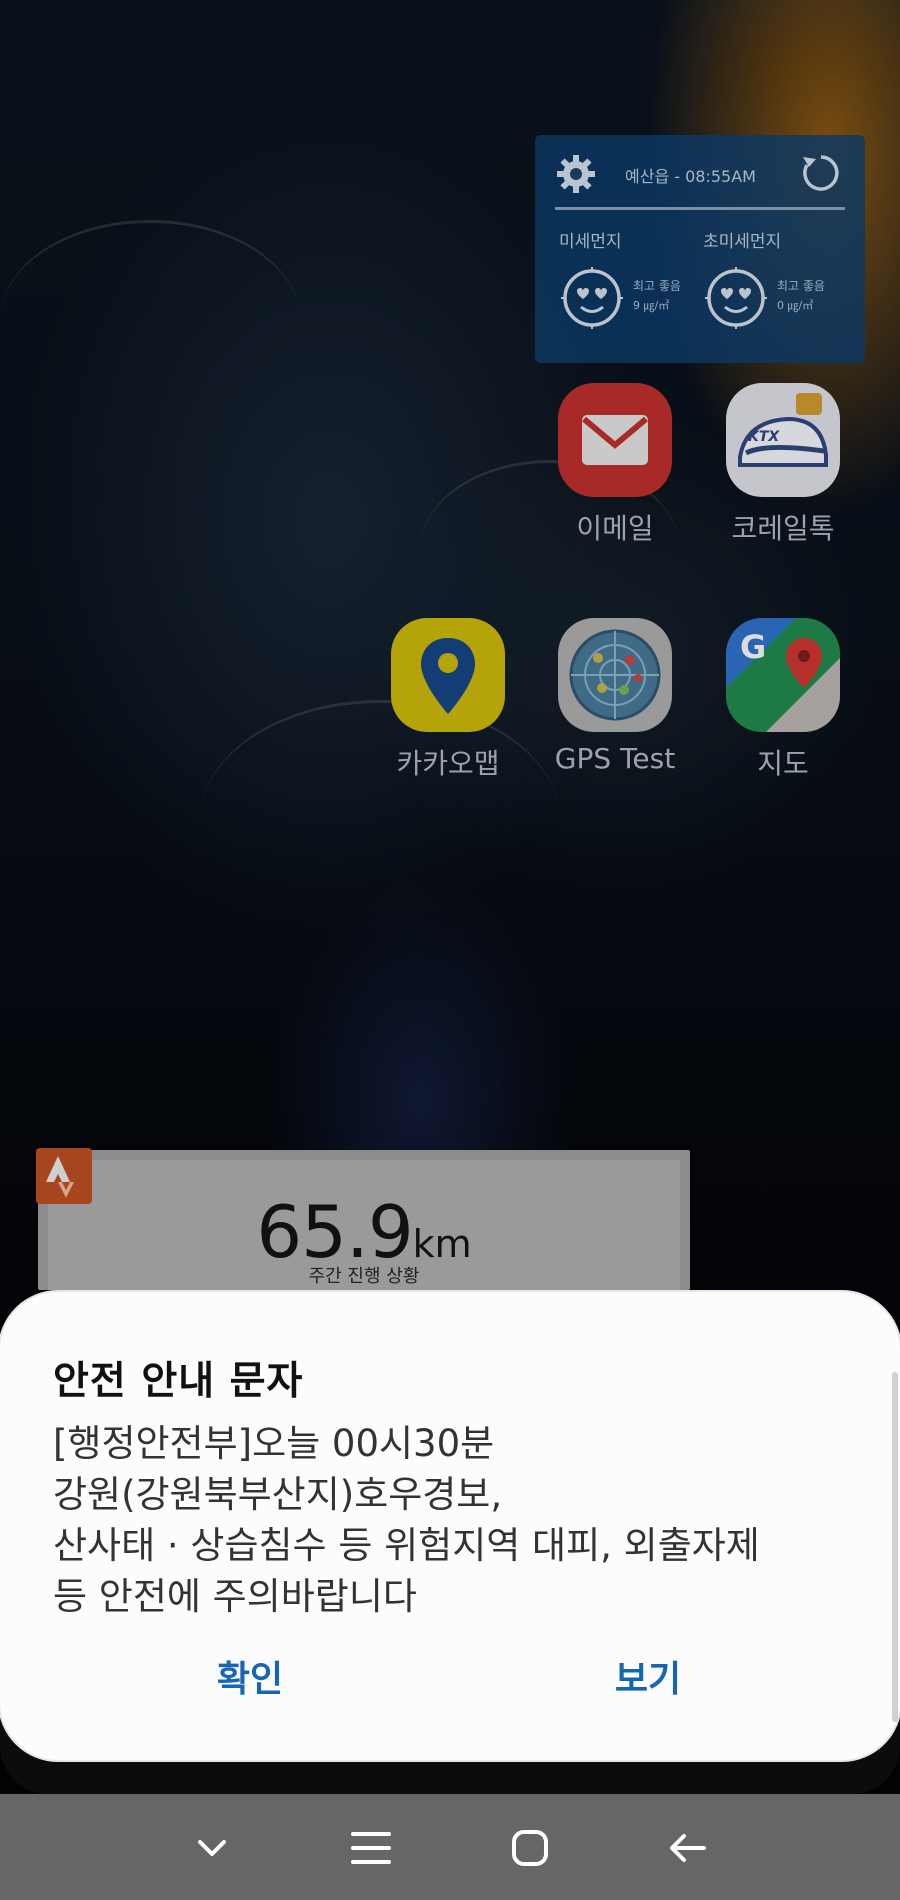 The height and width of the screenshot is (1900, 900). I want to click on dialog-message-line: 산사태 · 상습침수 등 위험지역 대피, 외출자제, so click(406, 1545).